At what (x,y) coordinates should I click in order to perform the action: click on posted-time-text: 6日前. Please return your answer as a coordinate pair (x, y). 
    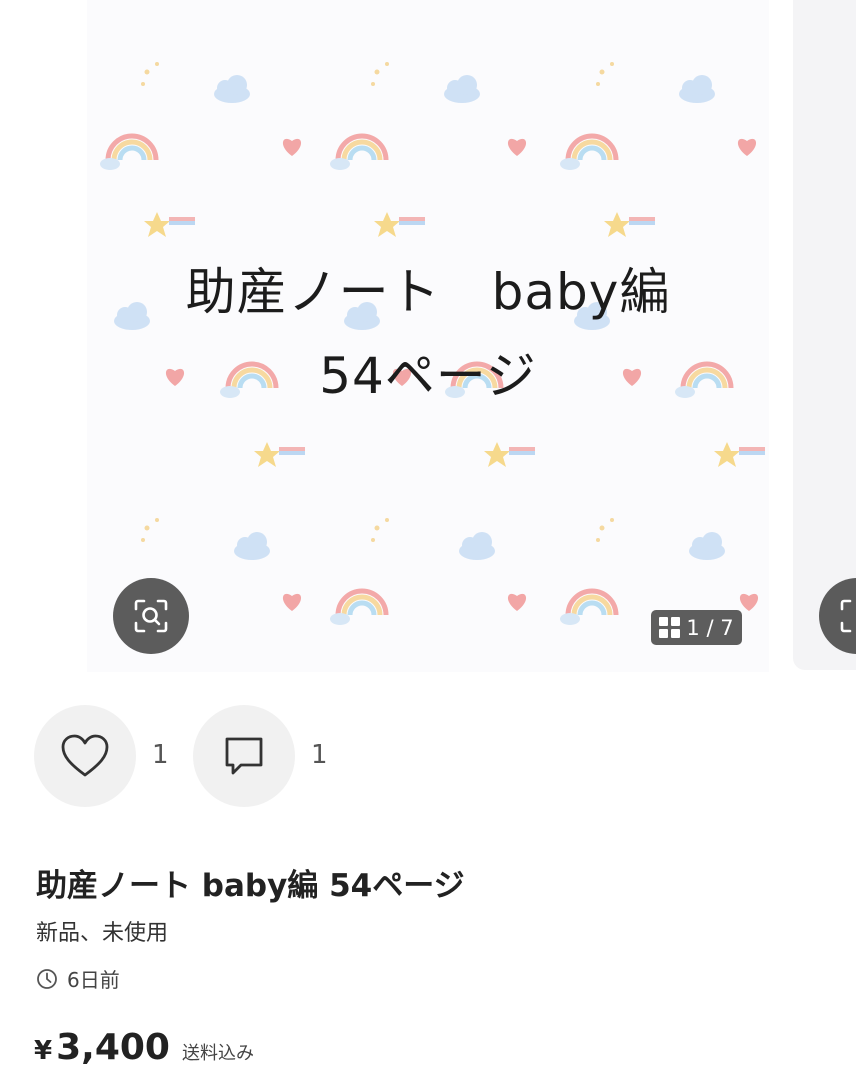
    Looking at the image, I should click on (93, 980).